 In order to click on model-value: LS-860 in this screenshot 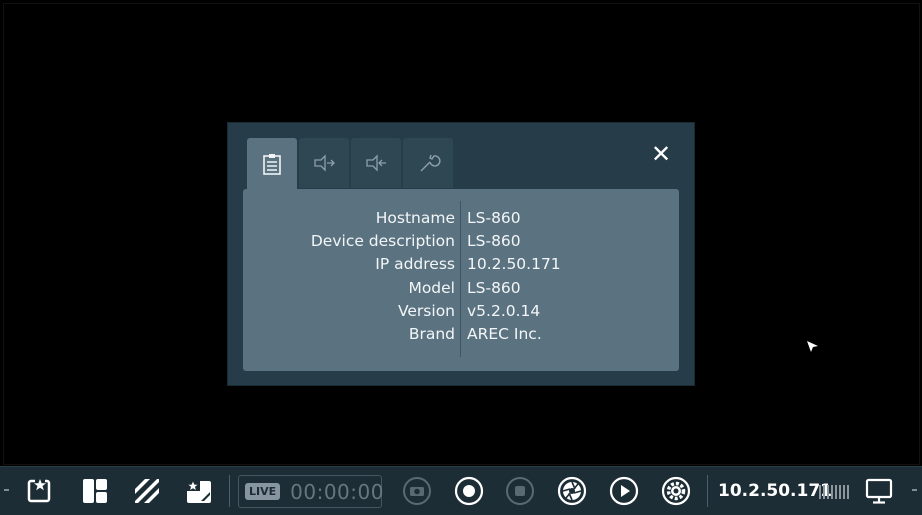, I will do `click(494, 287)`.